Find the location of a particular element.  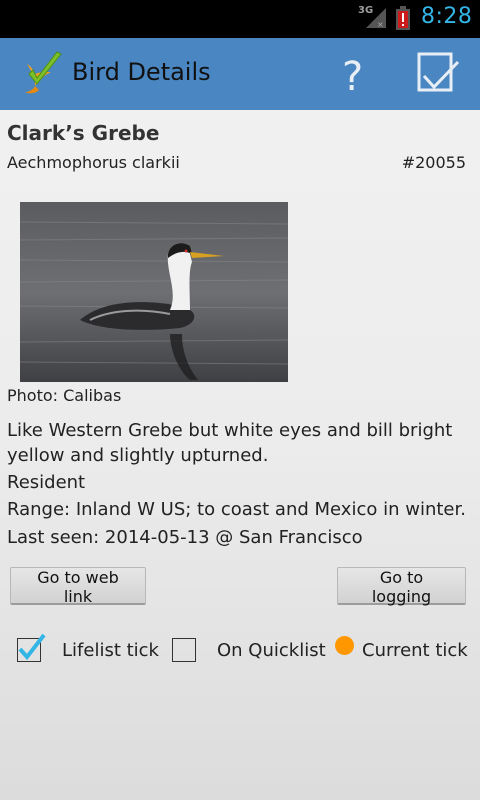

quicklist-checkbox is located at coordinates (184, 650).